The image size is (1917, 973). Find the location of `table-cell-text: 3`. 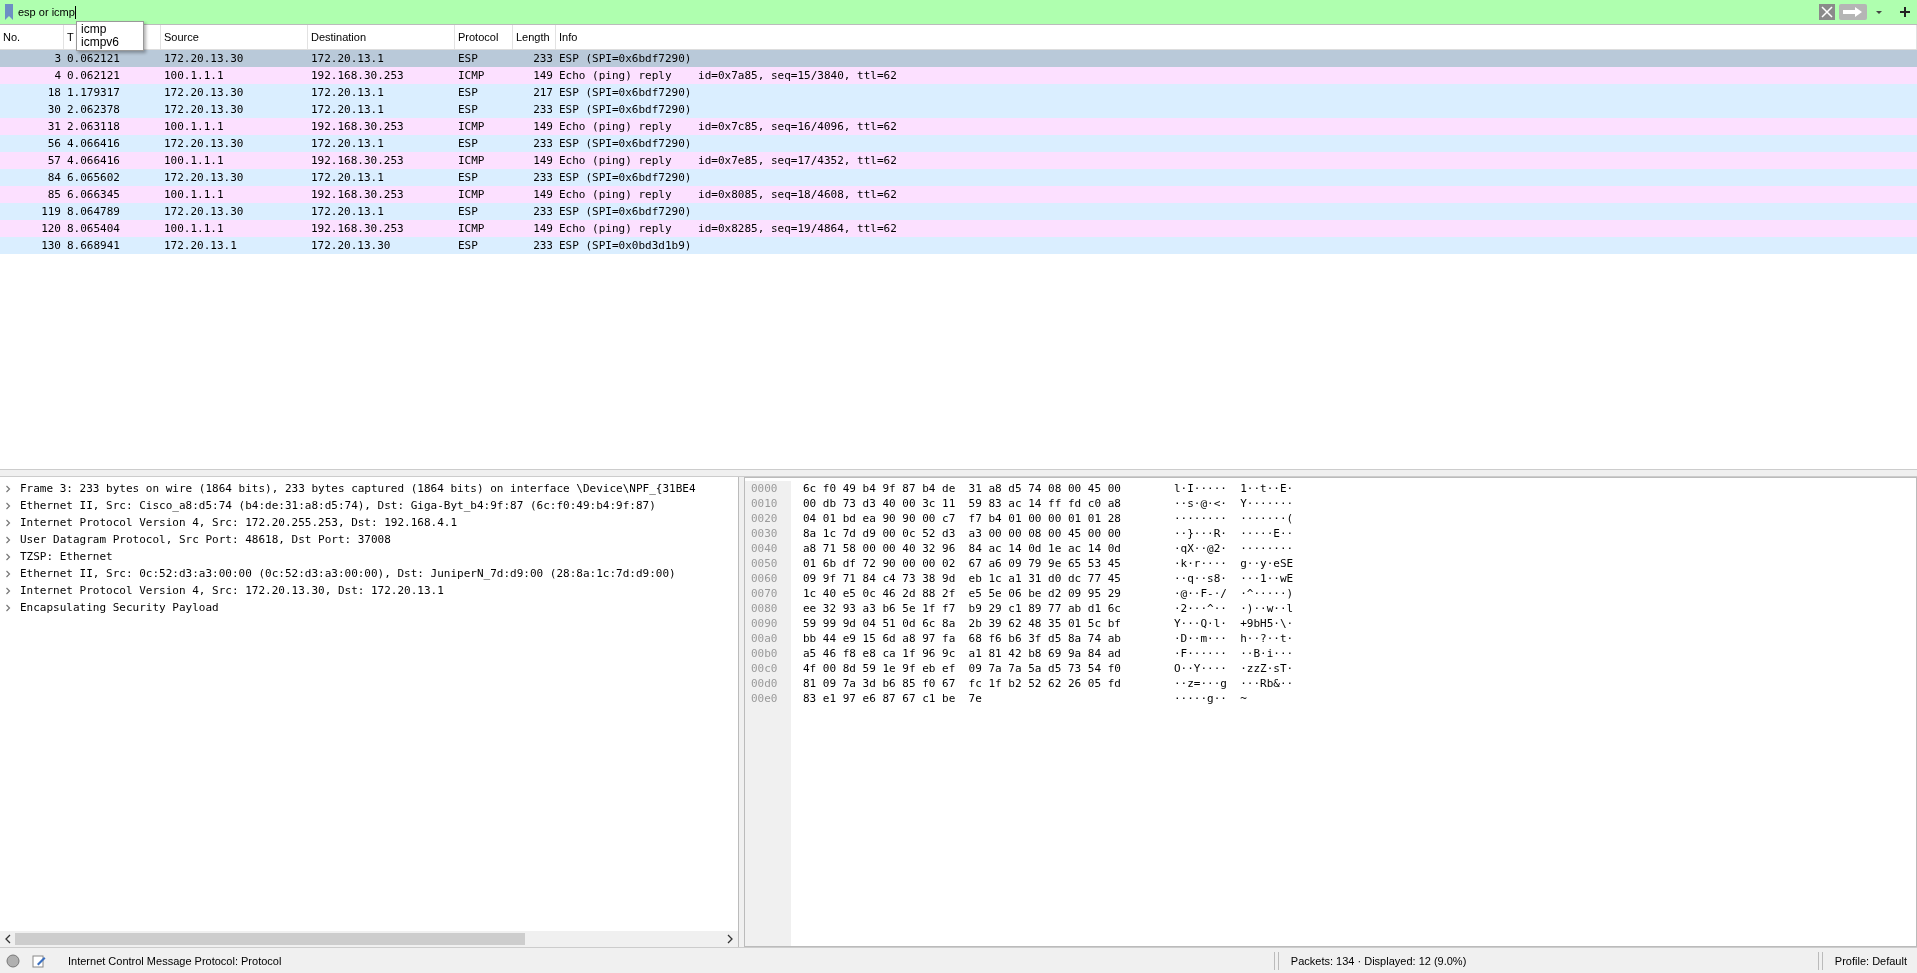

table-cell-text: 3 is located at coordinates (57, 58).